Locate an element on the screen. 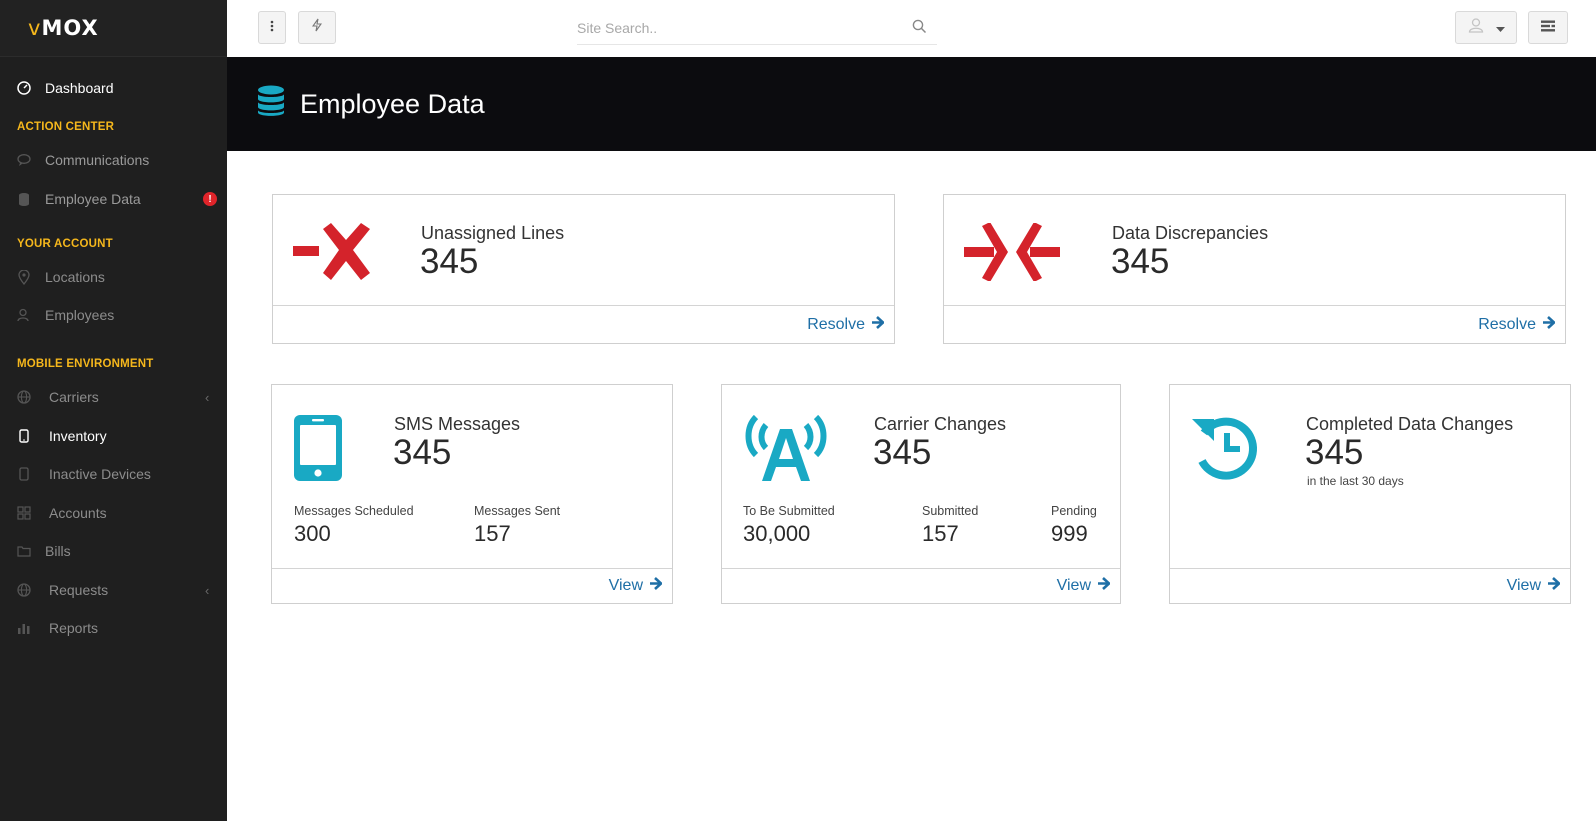 The height and width of the screenshot is (821, 1596). sidebar-item-label: Requests is located at coordinates (79, 590).